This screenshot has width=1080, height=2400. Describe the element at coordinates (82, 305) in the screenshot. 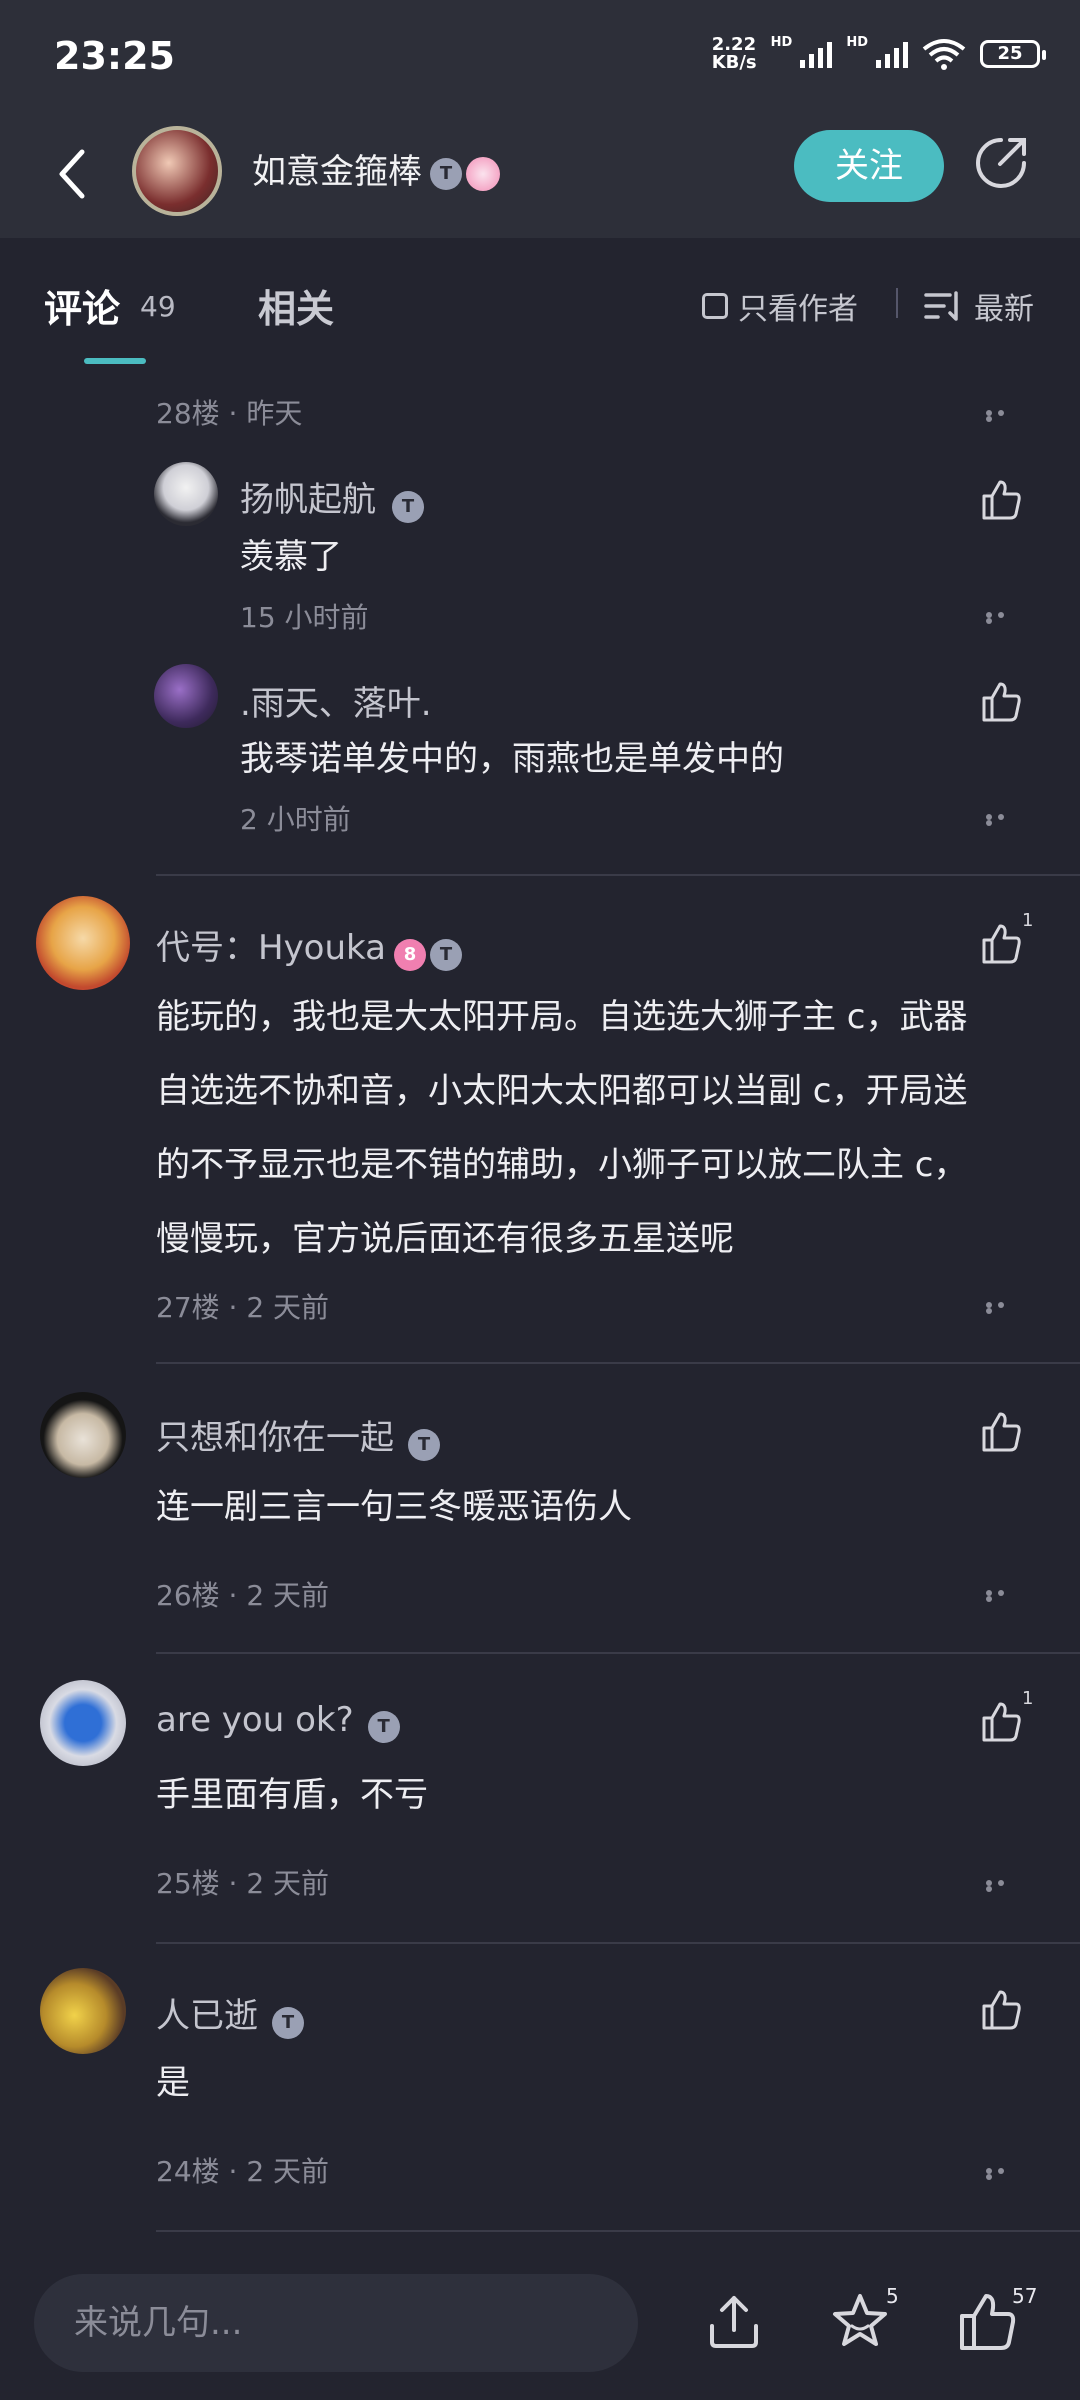

I see `tab-comments: 评论` at that location.